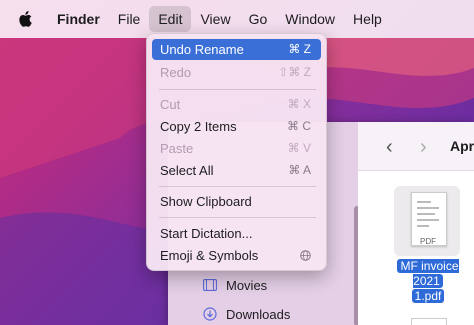  I want to click on menu-finder: Finder, so click(78, 19).